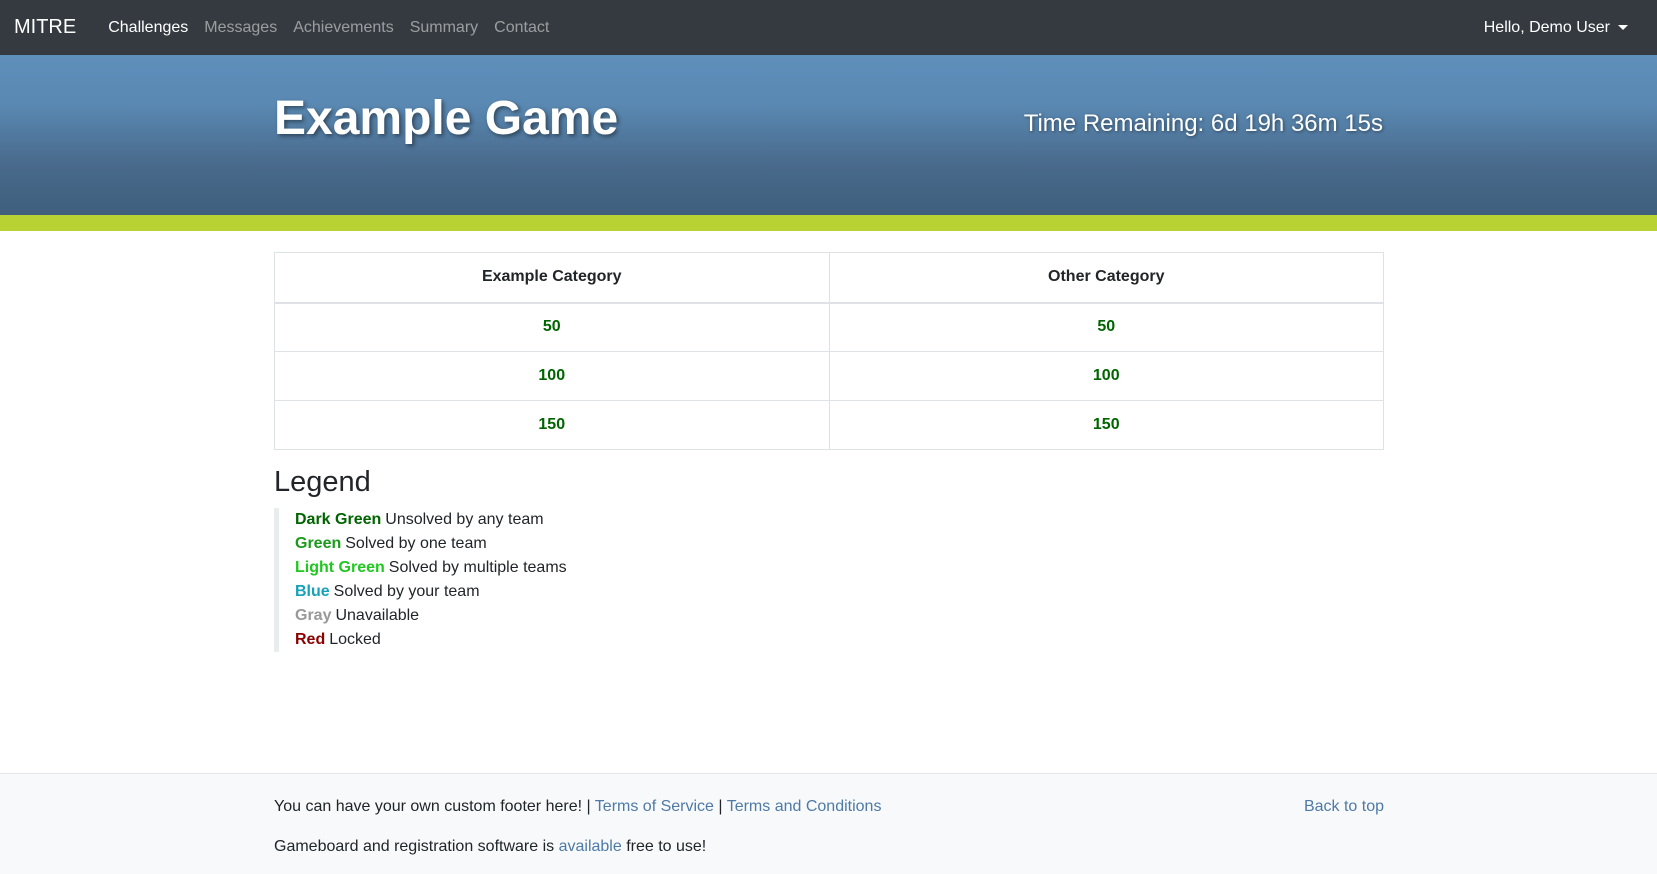 This screenshot has height=874, width=1657. Describe the element at coordinates (340, 567) in the screenshot. I see `legend-key: Light Green` at that location.